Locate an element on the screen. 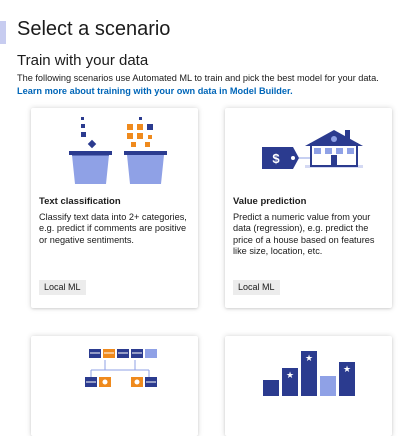 The height and width of the screenshot is (436, 413). value-prediction-icon: $ is located at coordinates (312, 149).